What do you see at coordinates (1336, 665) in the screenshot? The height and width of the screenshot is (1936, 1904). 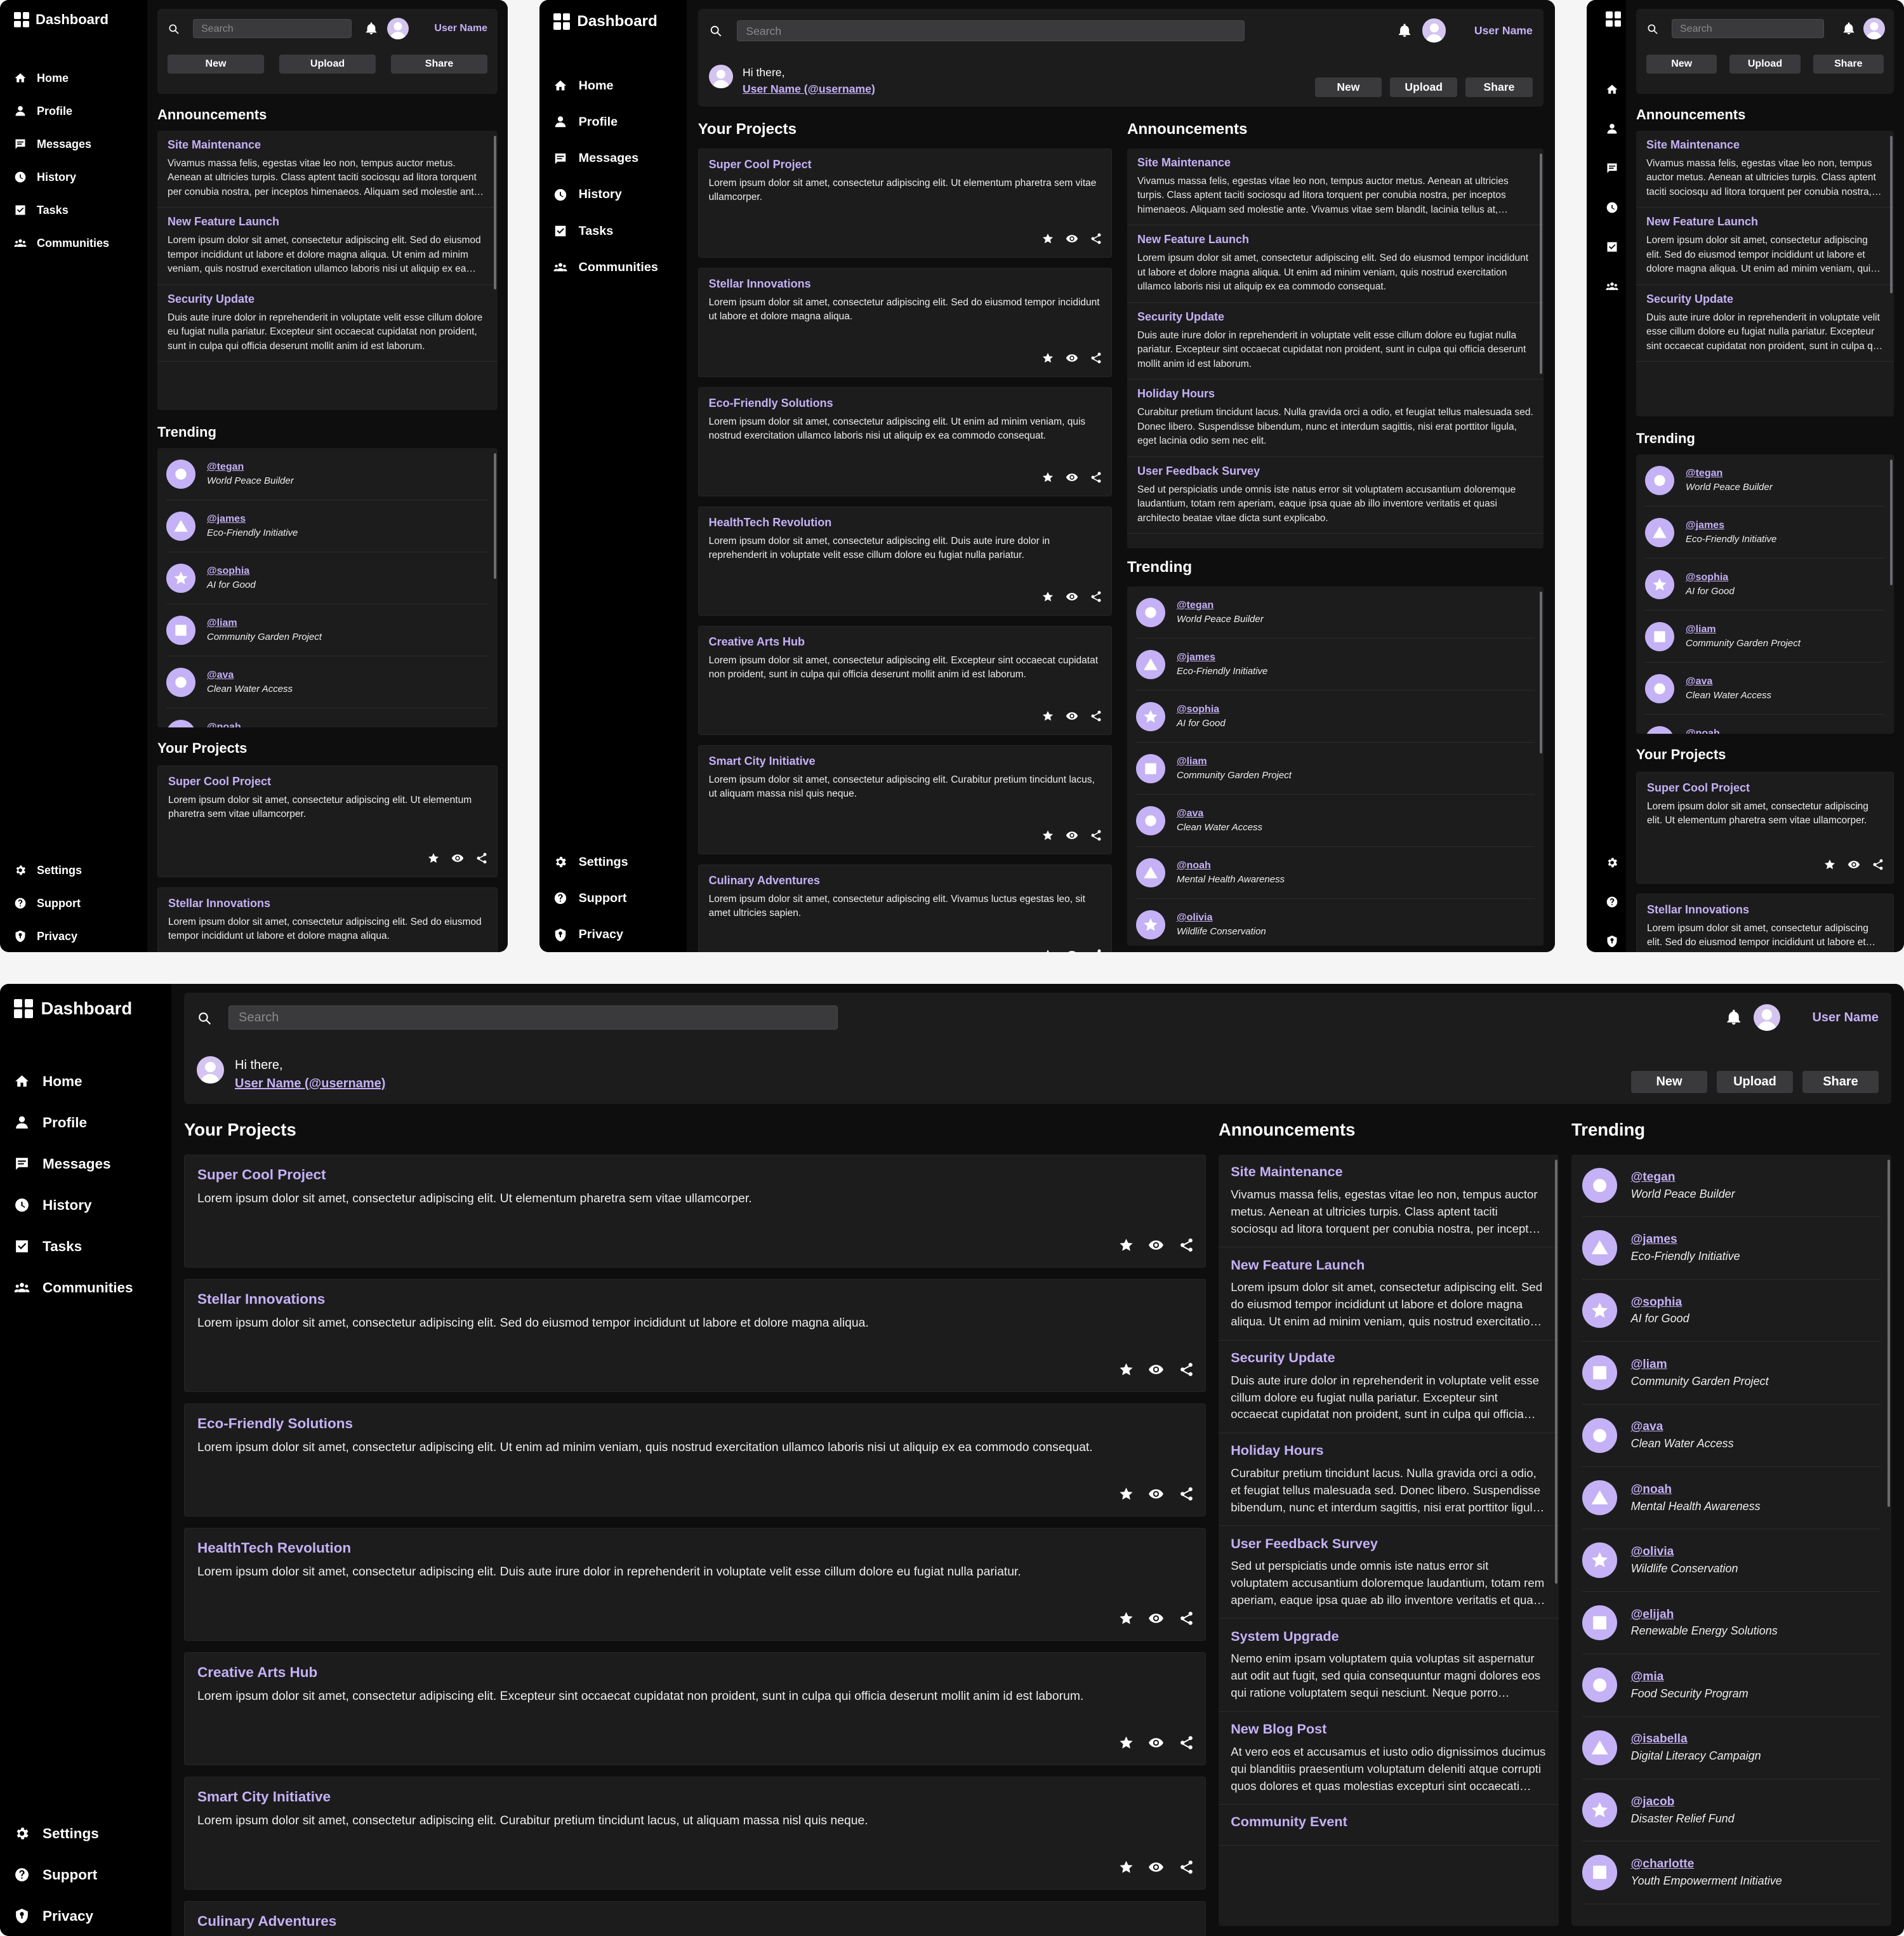 I see `trending-item: @james Eco-Friendly Initiative` at bounding box center [1336, 665].